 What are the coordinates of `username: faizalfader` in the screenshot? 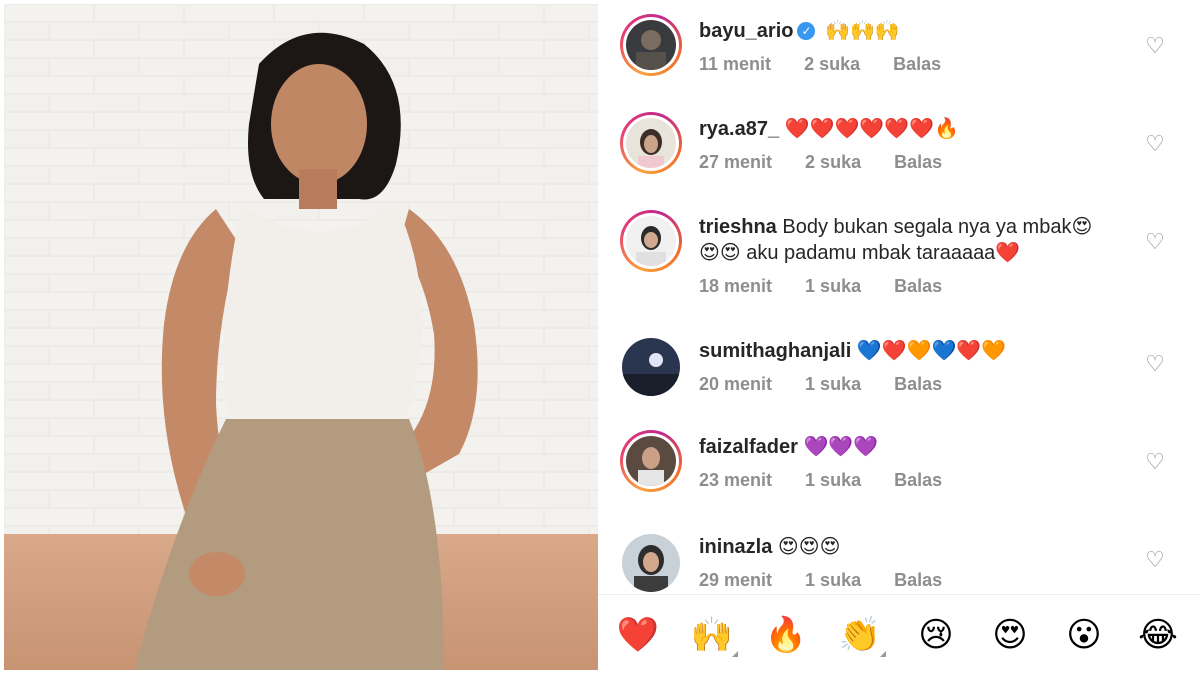 It's located at (748, 447).